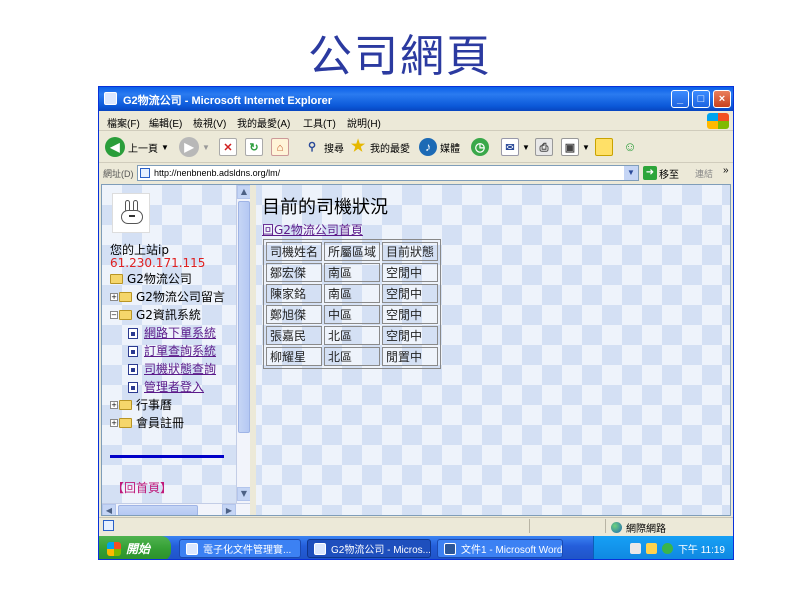  I want to click on horizontal-scroll-thumb, so click(158, 510).